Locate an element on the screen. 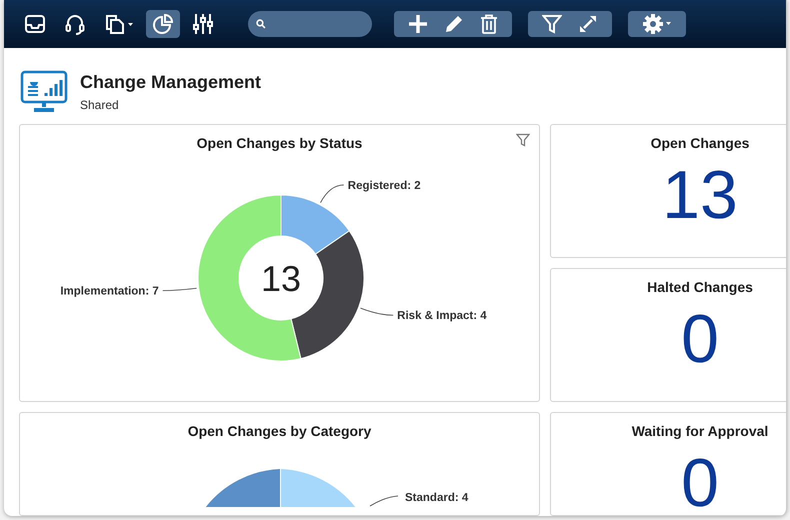 The height and width of the screenshot is (520, 790). chart-title: Open Changes by Status is located at coordinates (279, 143).